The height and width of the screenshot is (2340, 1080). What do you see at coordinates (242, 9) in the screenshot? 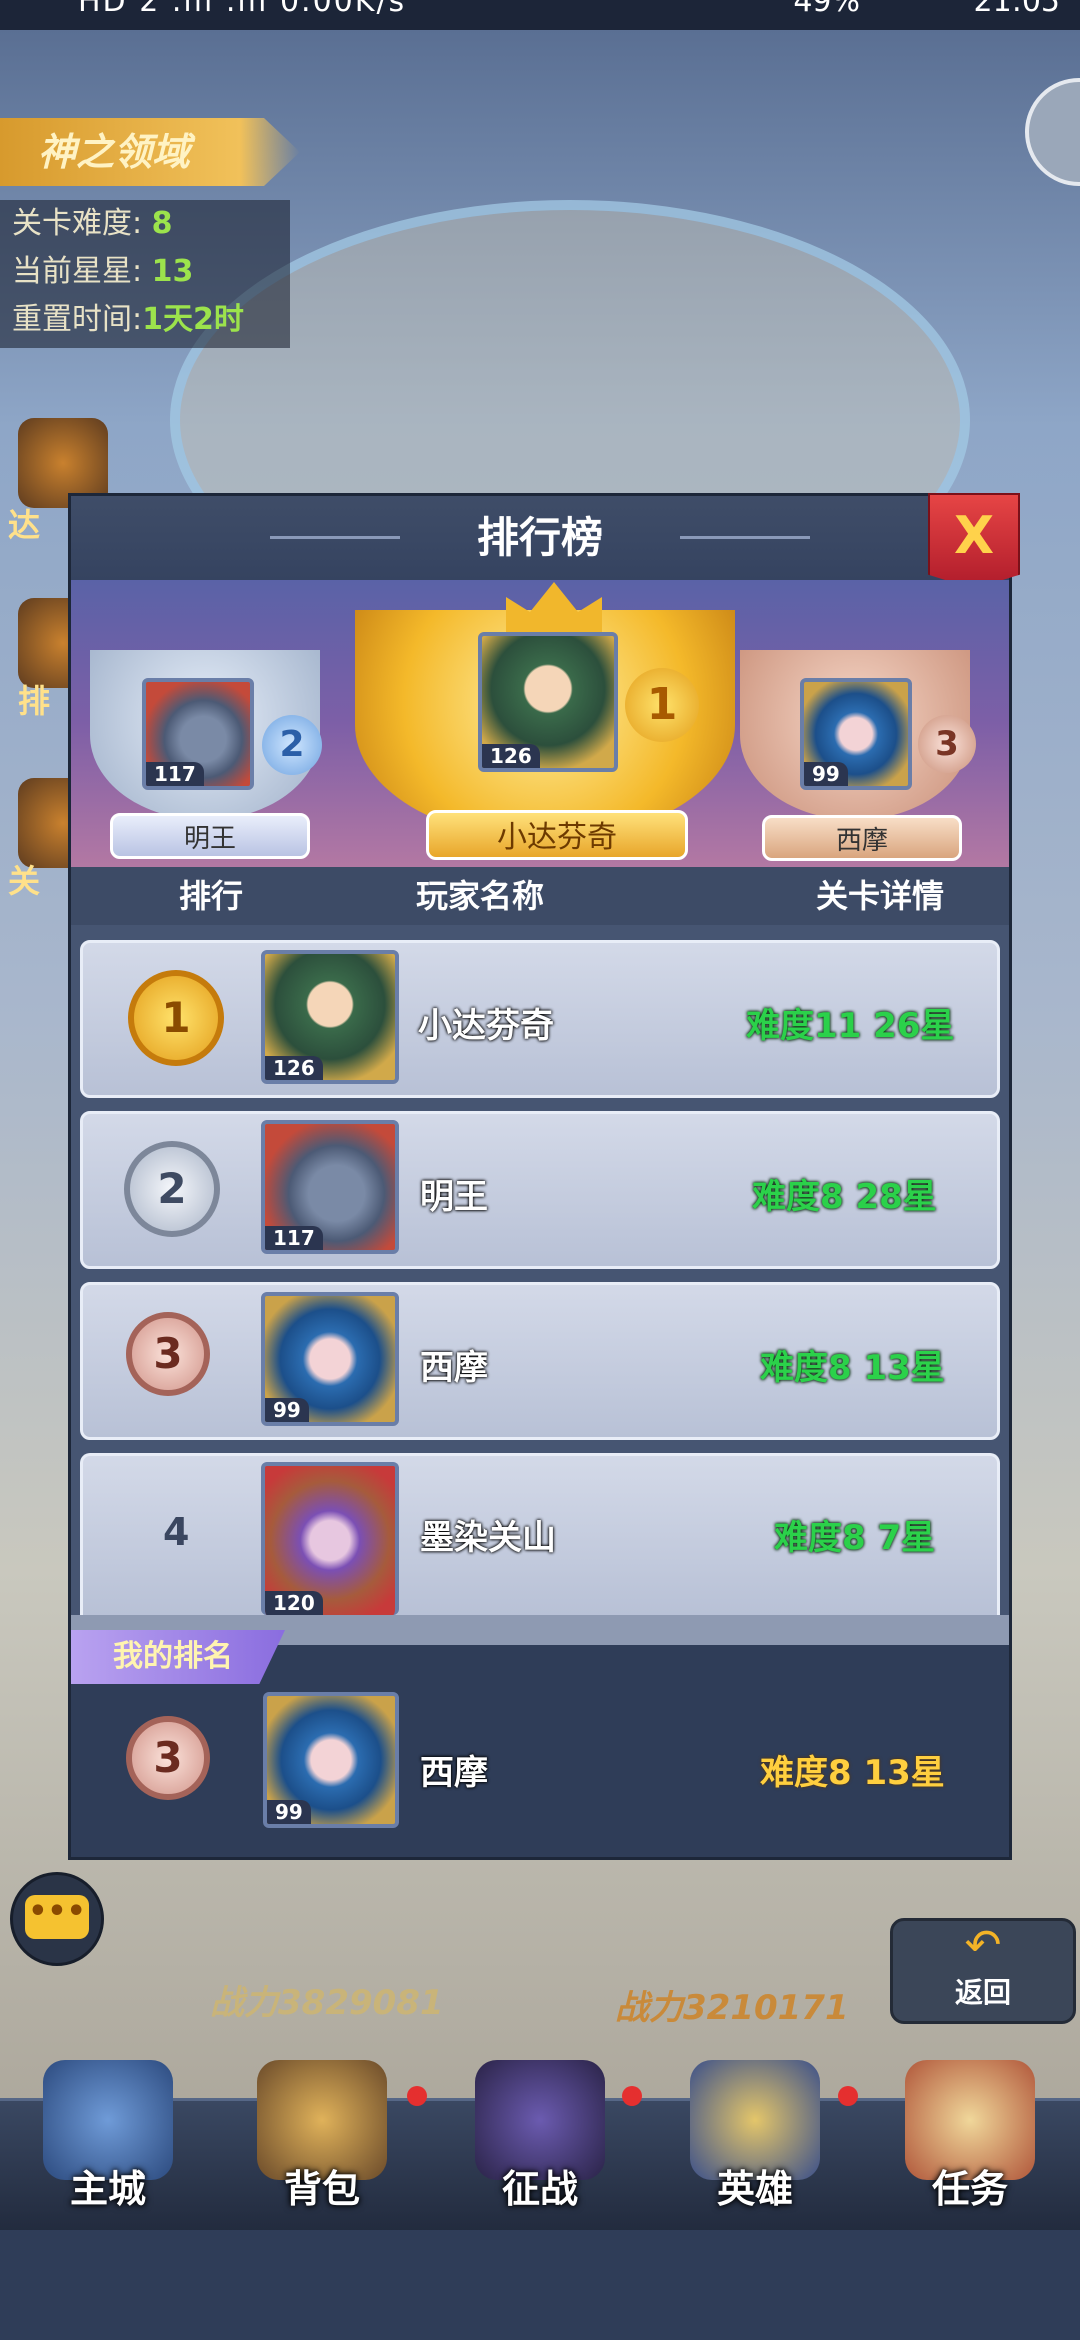
I see `status-left: HD 2 .ıll .ıll 0.00K/s` at bounding box center [242, 9].